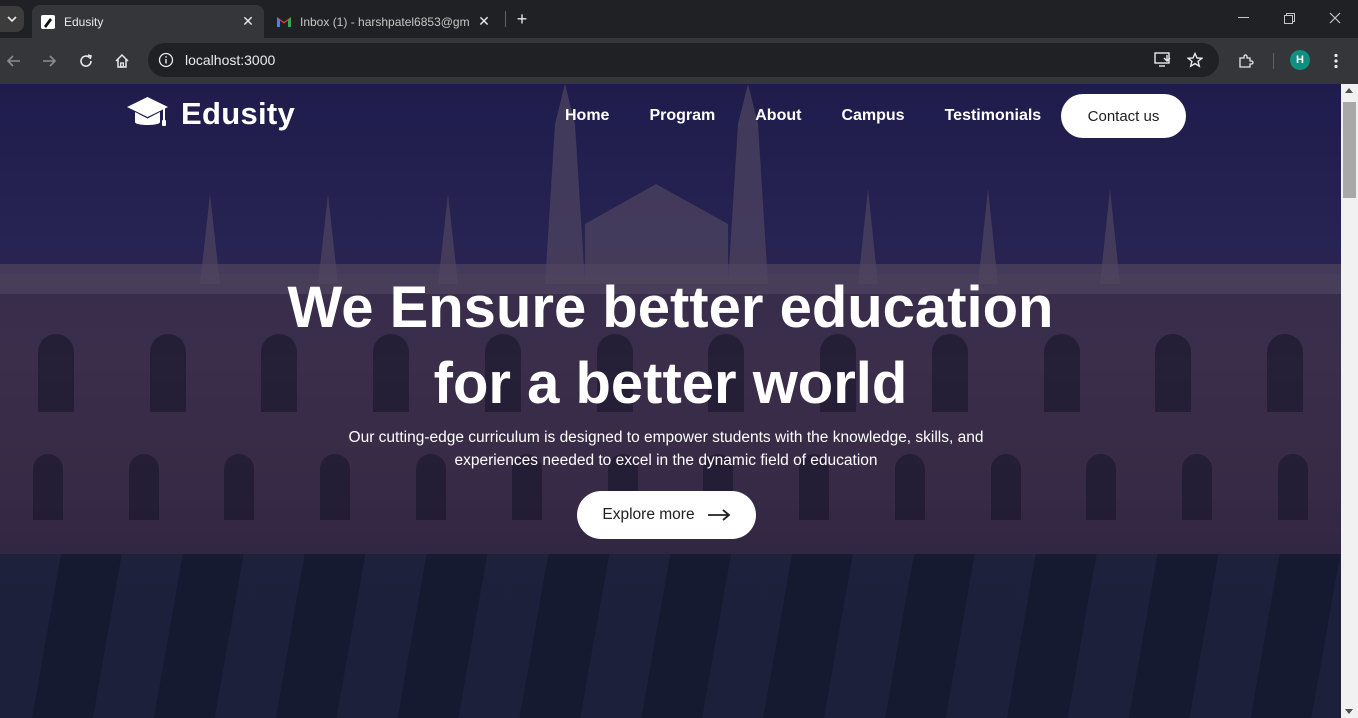 The height and width of the screenshot is (718, 1358). I want to click on graduation-cap-icon, so click(147, 111).